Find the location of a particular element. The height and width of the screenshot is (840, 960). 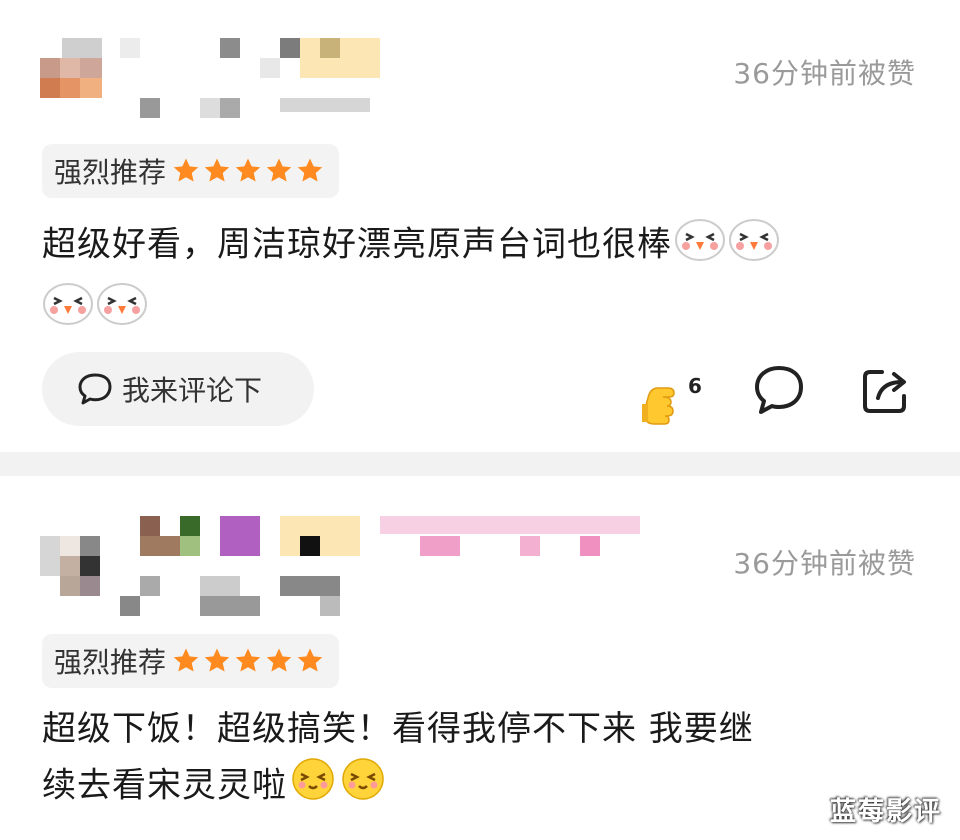

clap-hand-icon is located at coordinates (658, 406).